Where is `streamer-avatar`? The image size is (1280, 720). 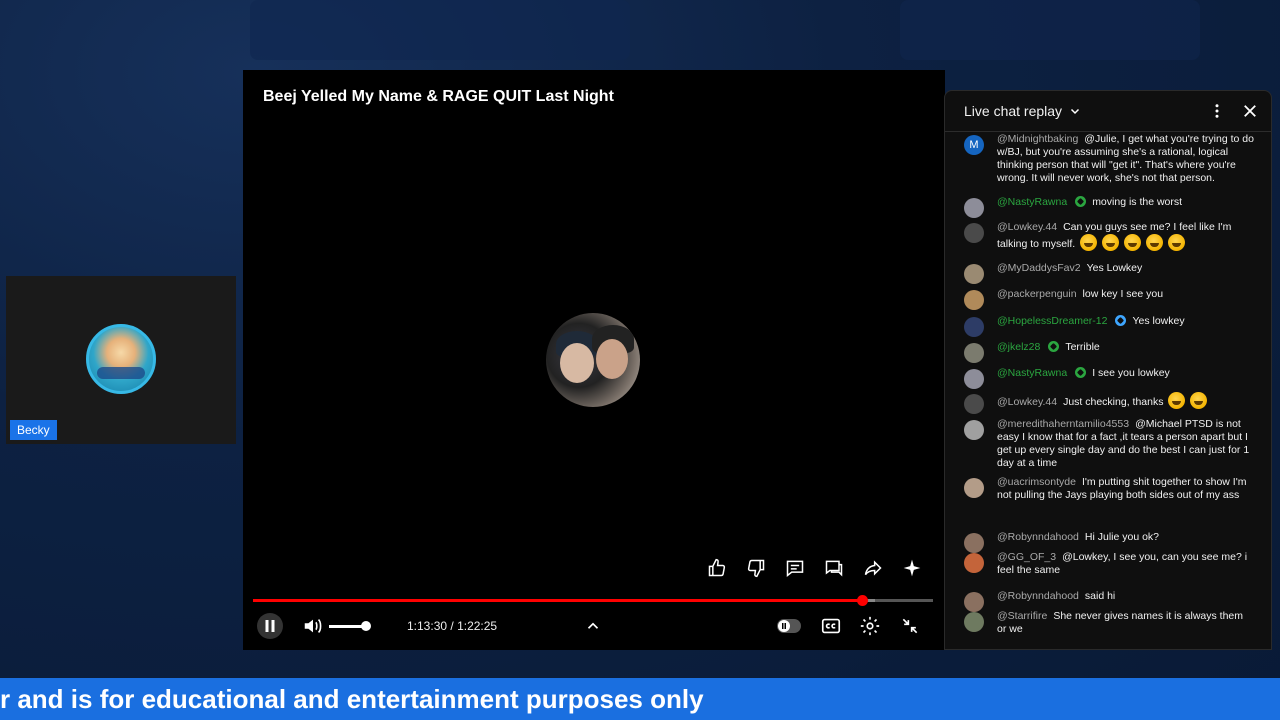 streamer-avatar is located at coordinates (121, 359).